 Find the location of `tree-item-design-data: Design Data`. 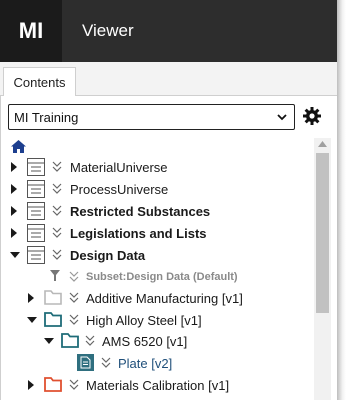

tree-item-design-data: Design Data is located at coordinates (156, 255).